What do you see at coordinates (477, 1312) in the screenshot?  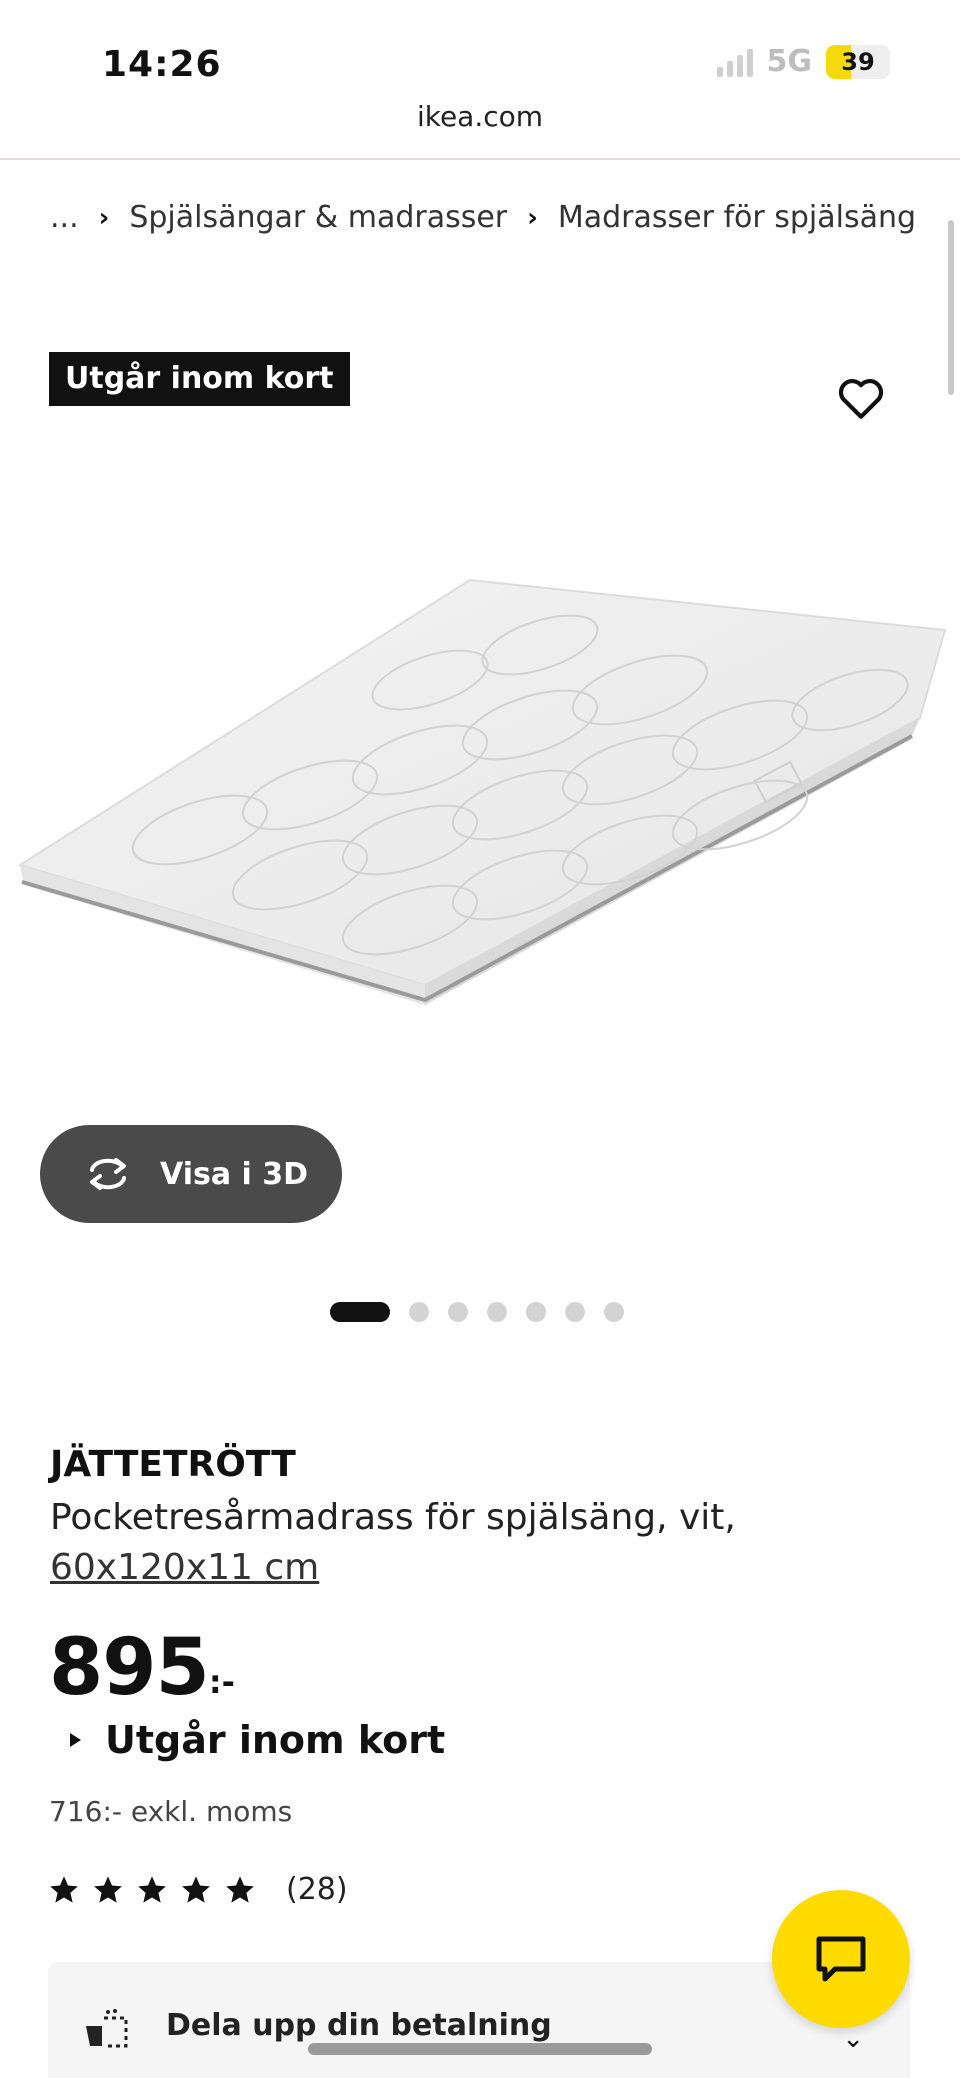 I see `carousel-dots` at bounding box center [477, 1312].